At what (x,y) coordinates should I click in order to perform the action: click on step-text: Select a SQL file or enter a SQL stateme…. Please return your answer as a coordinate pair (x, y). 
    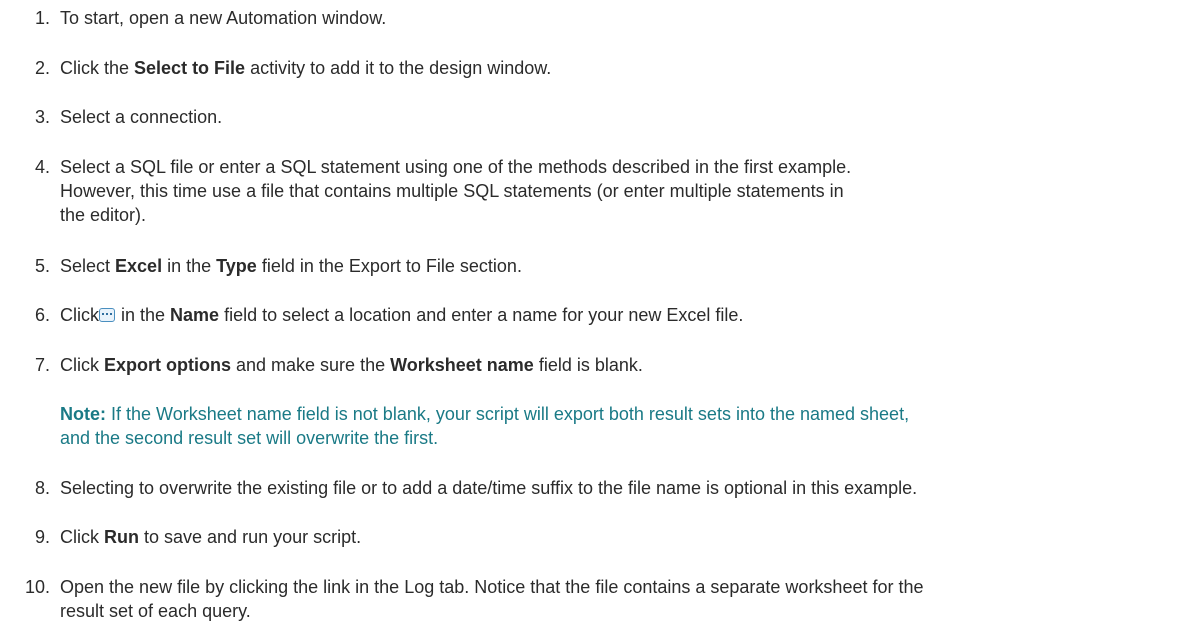
    Looking at the image, I should click on (615, 191).